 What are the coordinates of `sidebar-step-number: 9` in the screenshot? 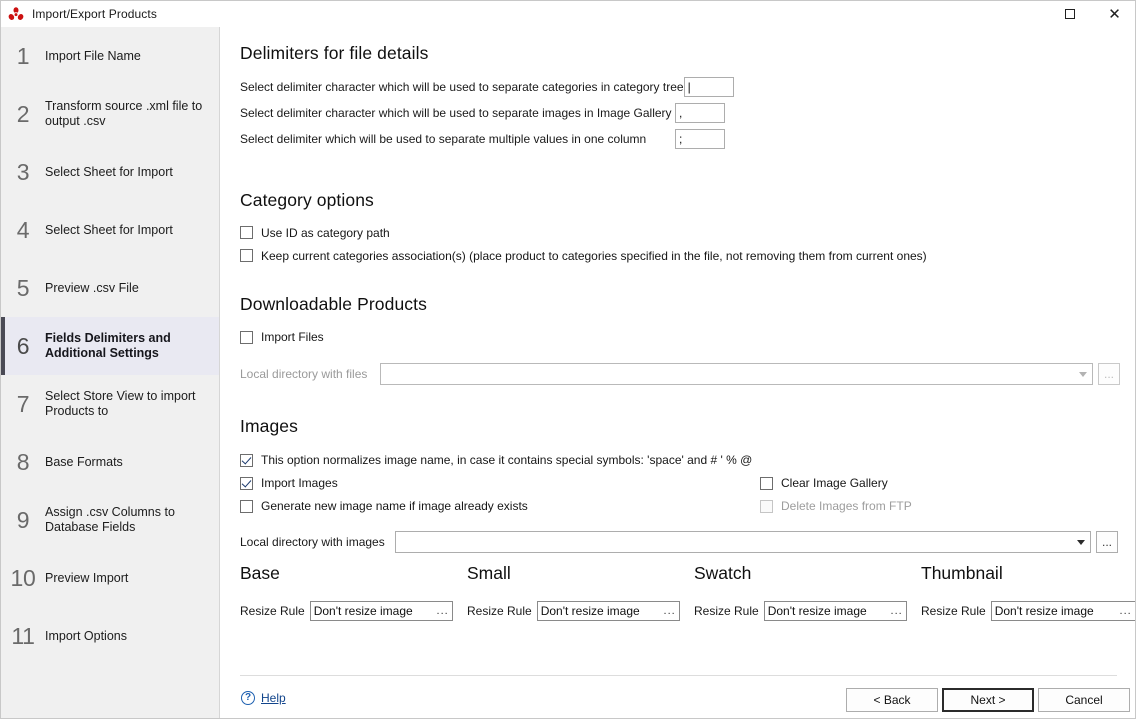 It's located at (23, 519).